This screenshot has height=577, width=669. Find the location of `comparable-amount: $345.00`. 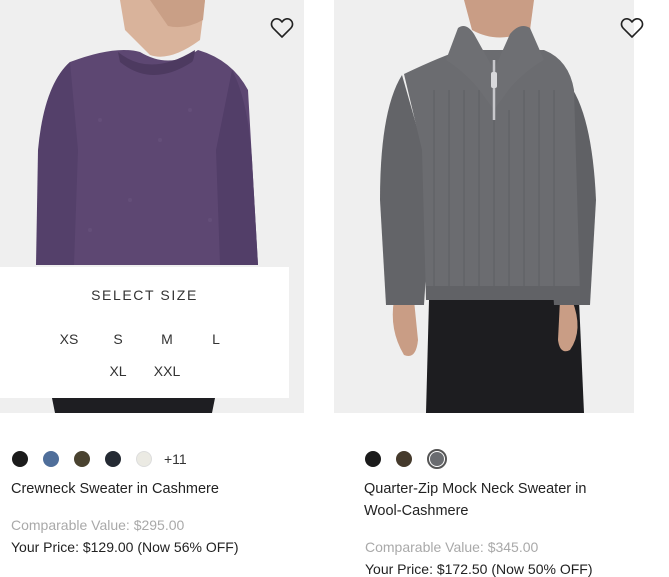

comparable-amount: $345.00 is located at coordinates (513, 547).